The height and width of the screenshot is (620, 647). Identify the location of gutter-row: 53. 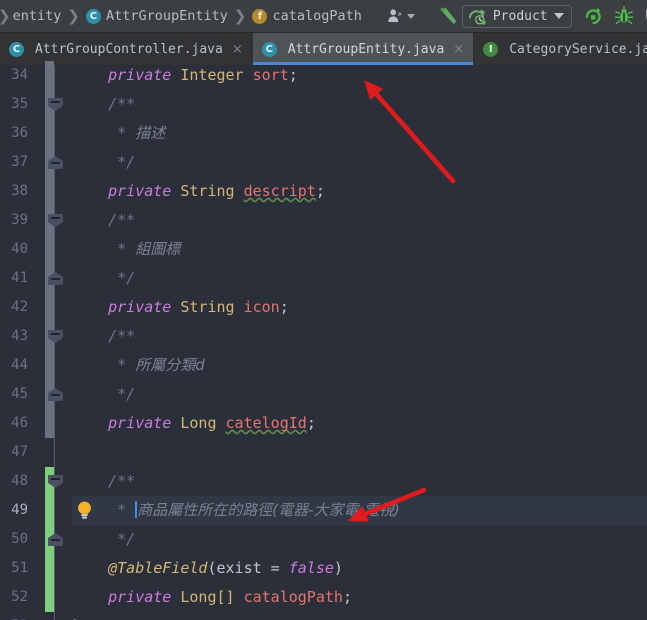
(36, 616).